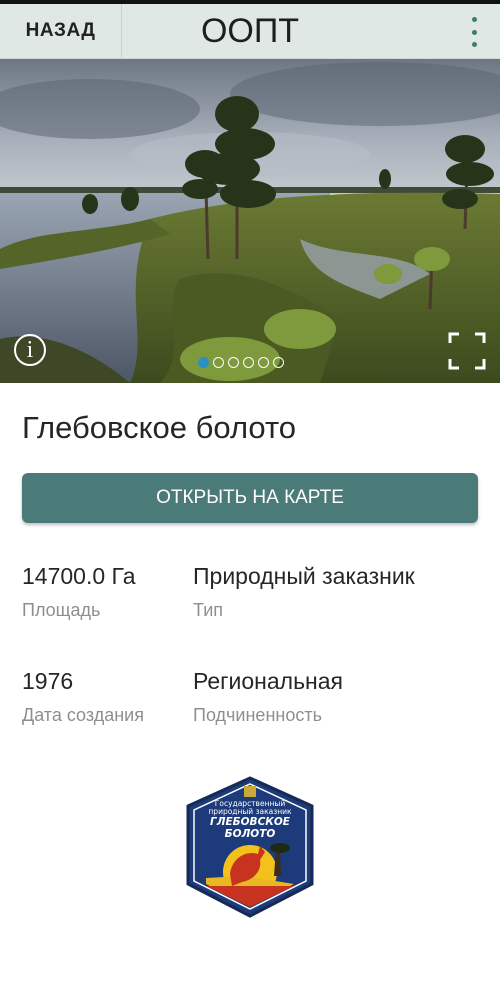  What do you see at coordinates (83, 715) in the screenshot?
I see `year-label: Дата создания` at bounding box center [83, 715].